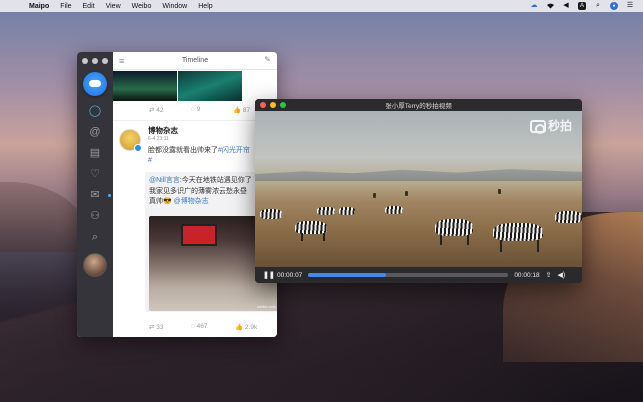  I want to click on repost-mention-link: @博物杂志, so click(191, 201).